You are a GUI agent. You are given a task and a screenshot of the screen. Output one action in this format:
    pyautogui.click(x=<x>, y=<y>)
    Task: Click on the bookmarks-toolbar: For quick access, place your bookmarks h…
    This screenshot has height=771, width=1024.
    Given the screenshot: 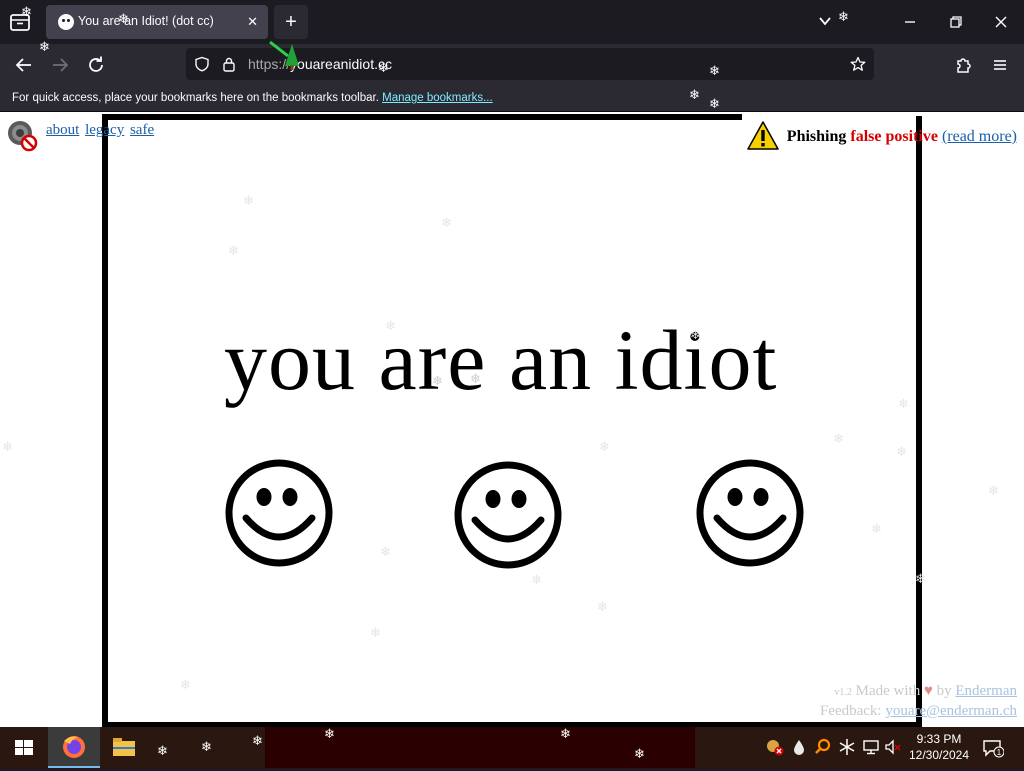 What is the action you would take?
    pyautogui.click(x=512, y=98)
    